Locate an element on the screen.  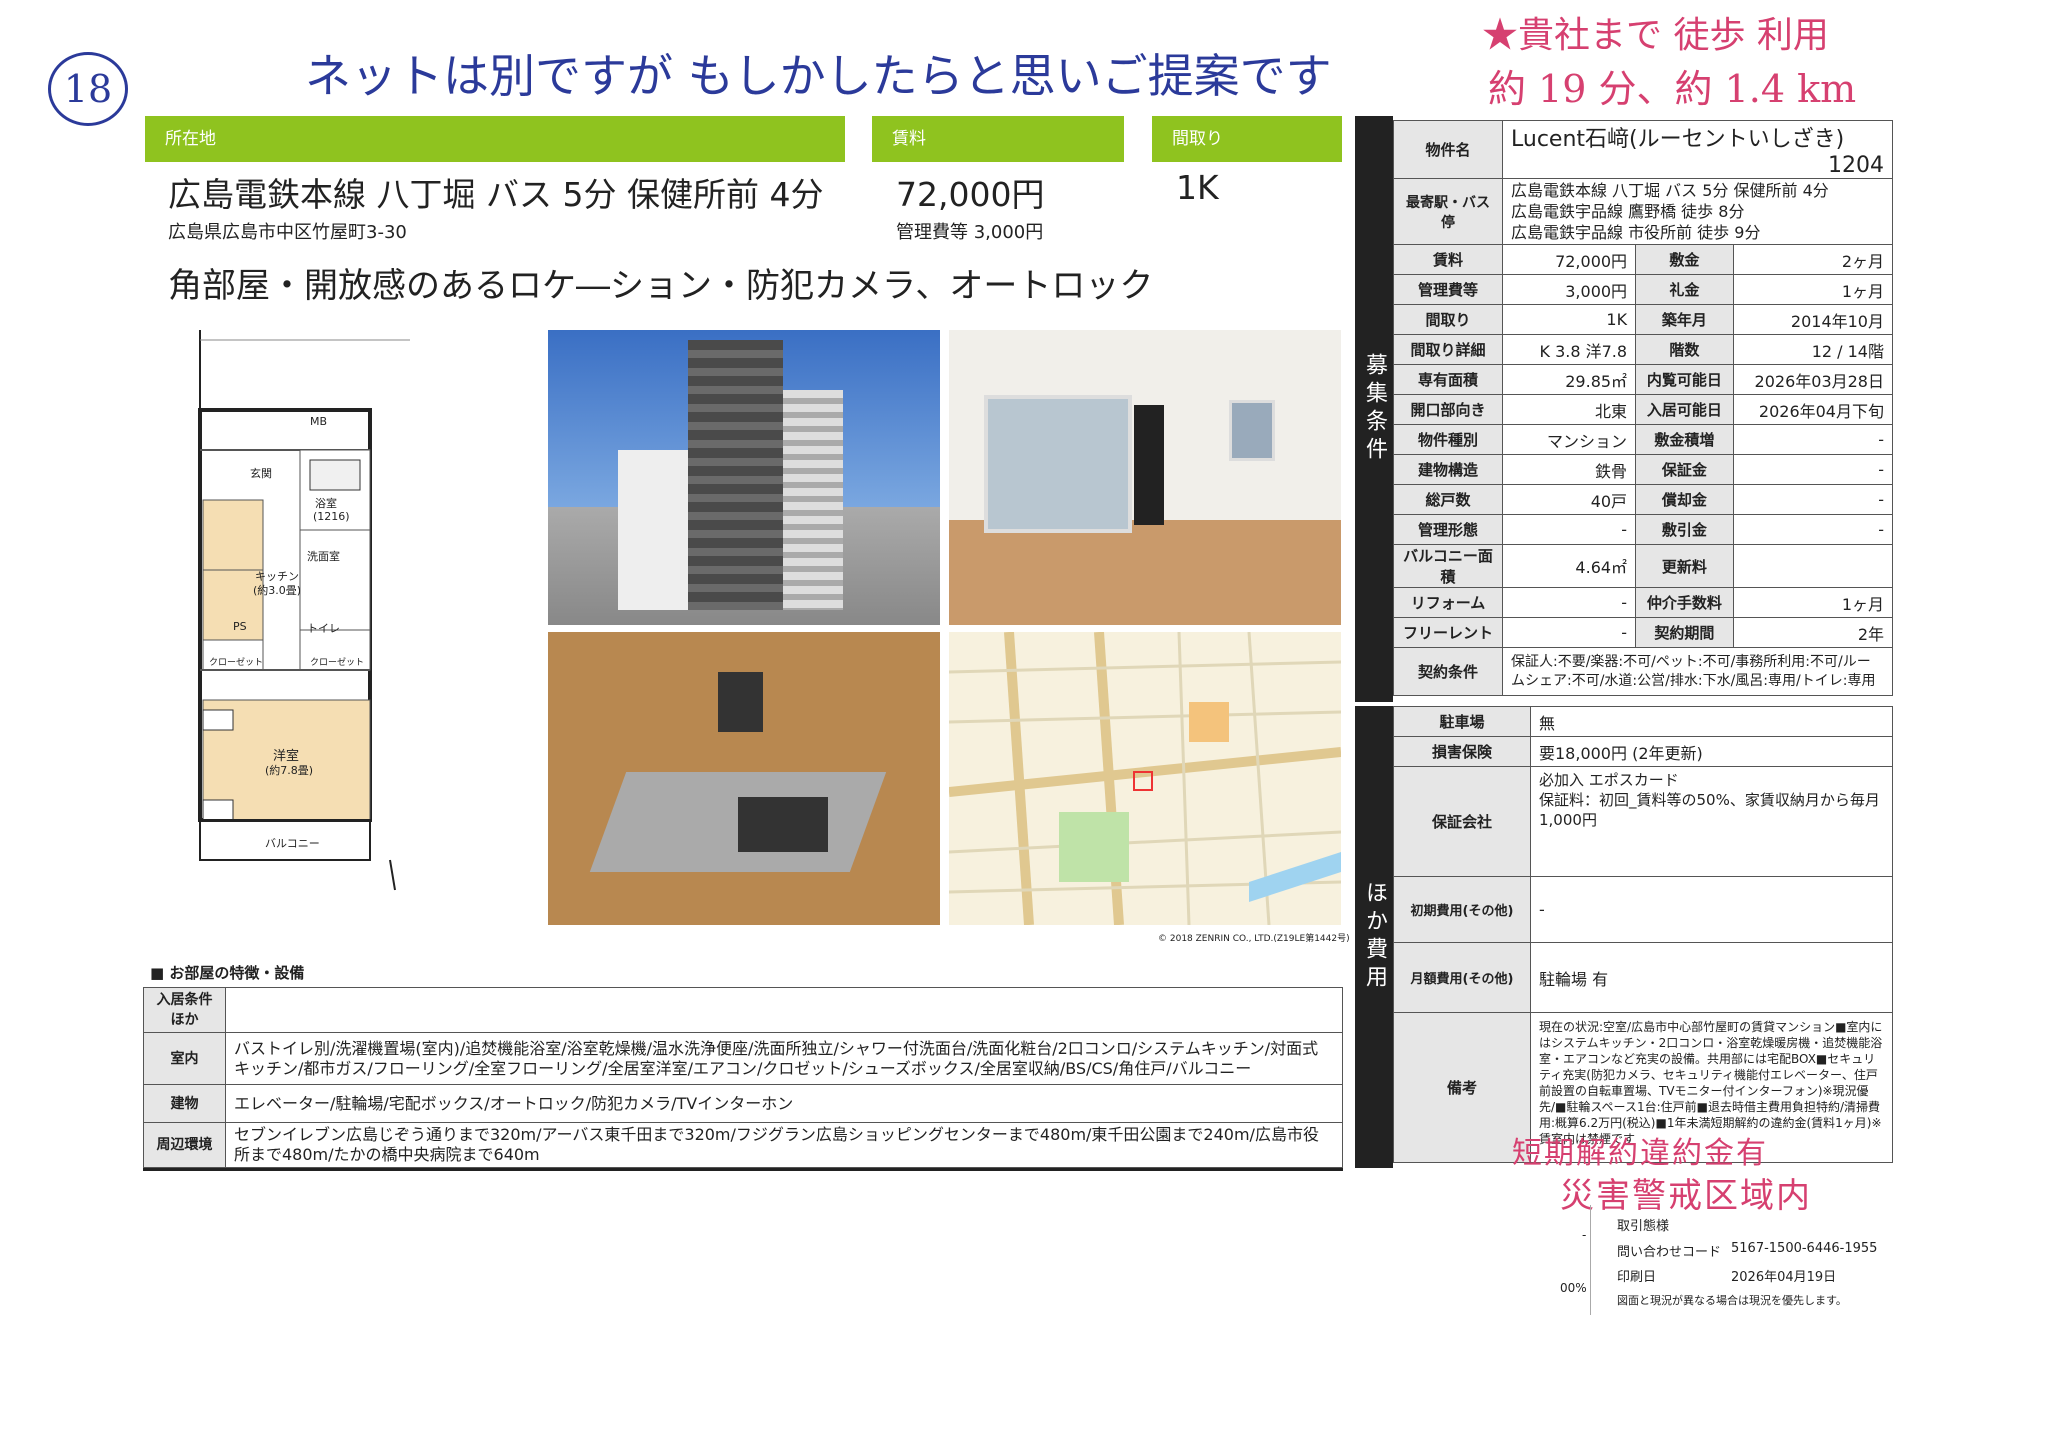
spec-value-left: 鉄骨 is located at coordinates (1569, 469).